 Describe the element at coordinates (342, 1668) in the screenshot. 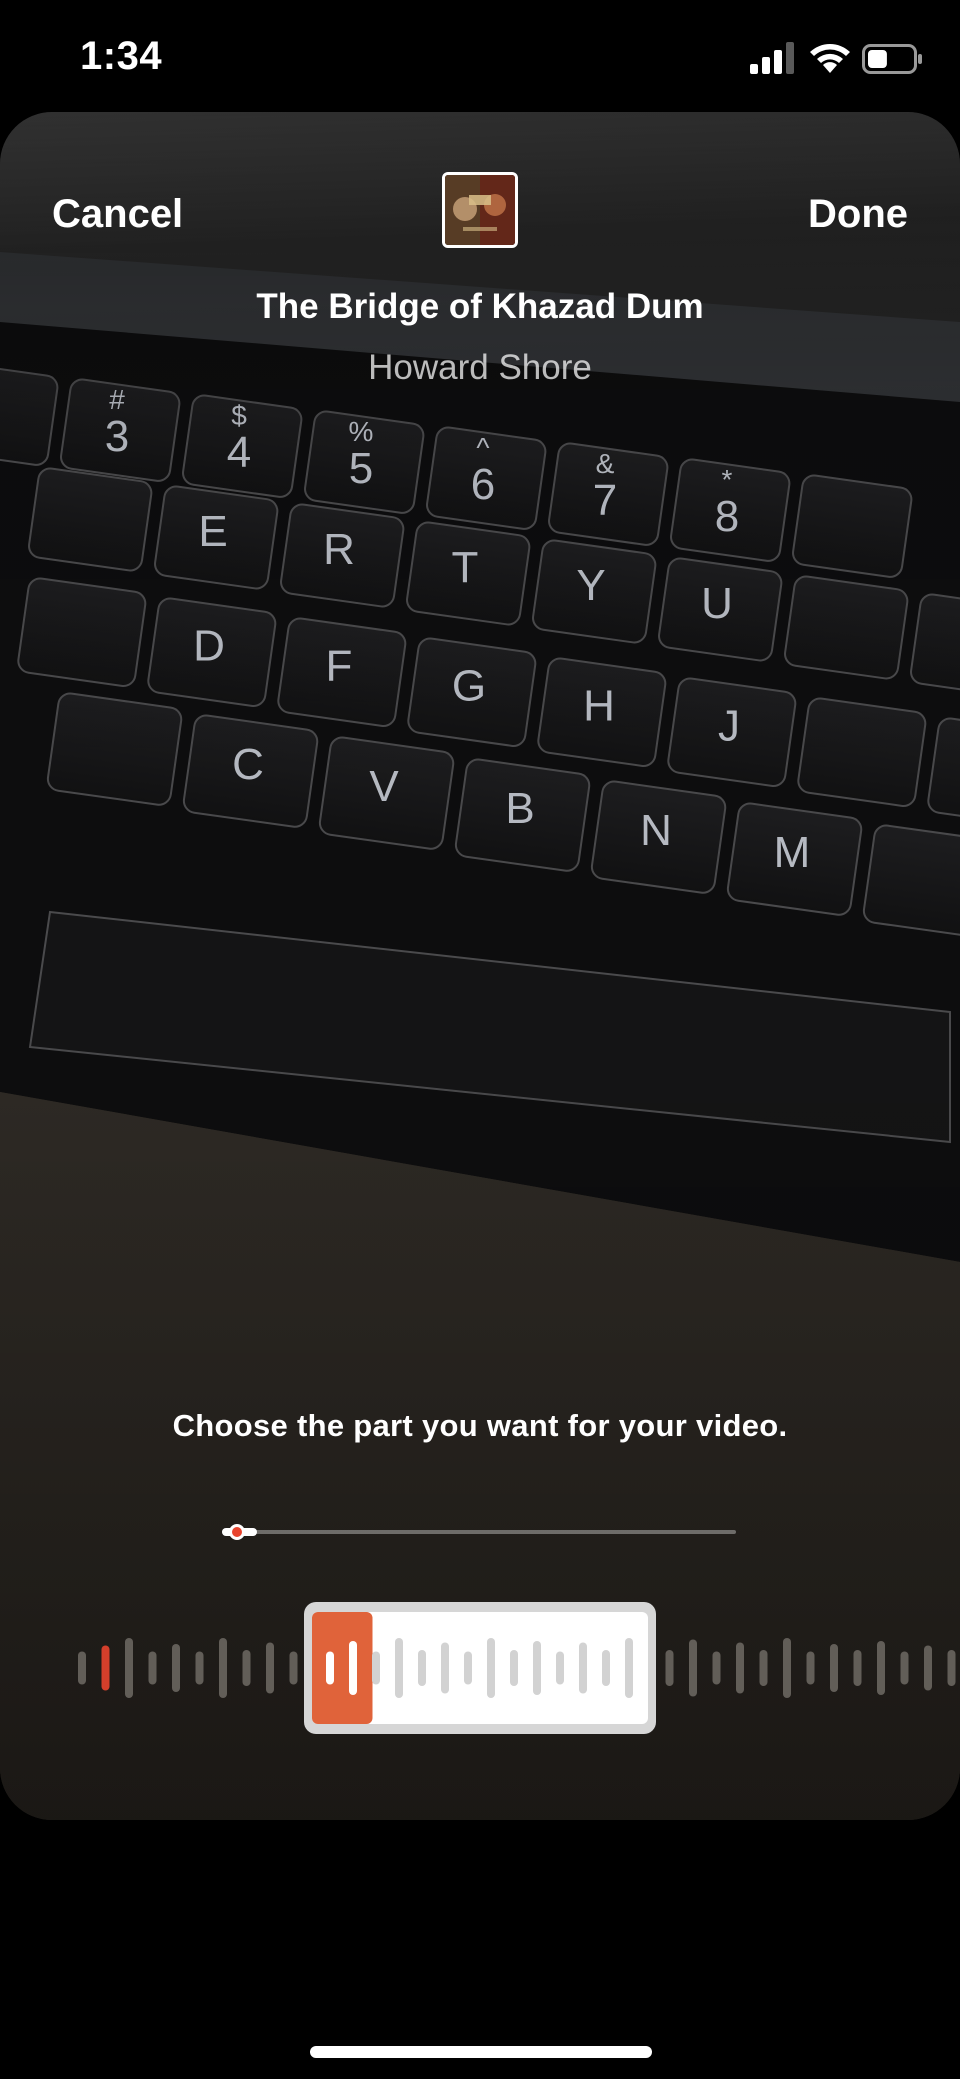

I see `selection-played-fill` at that location.